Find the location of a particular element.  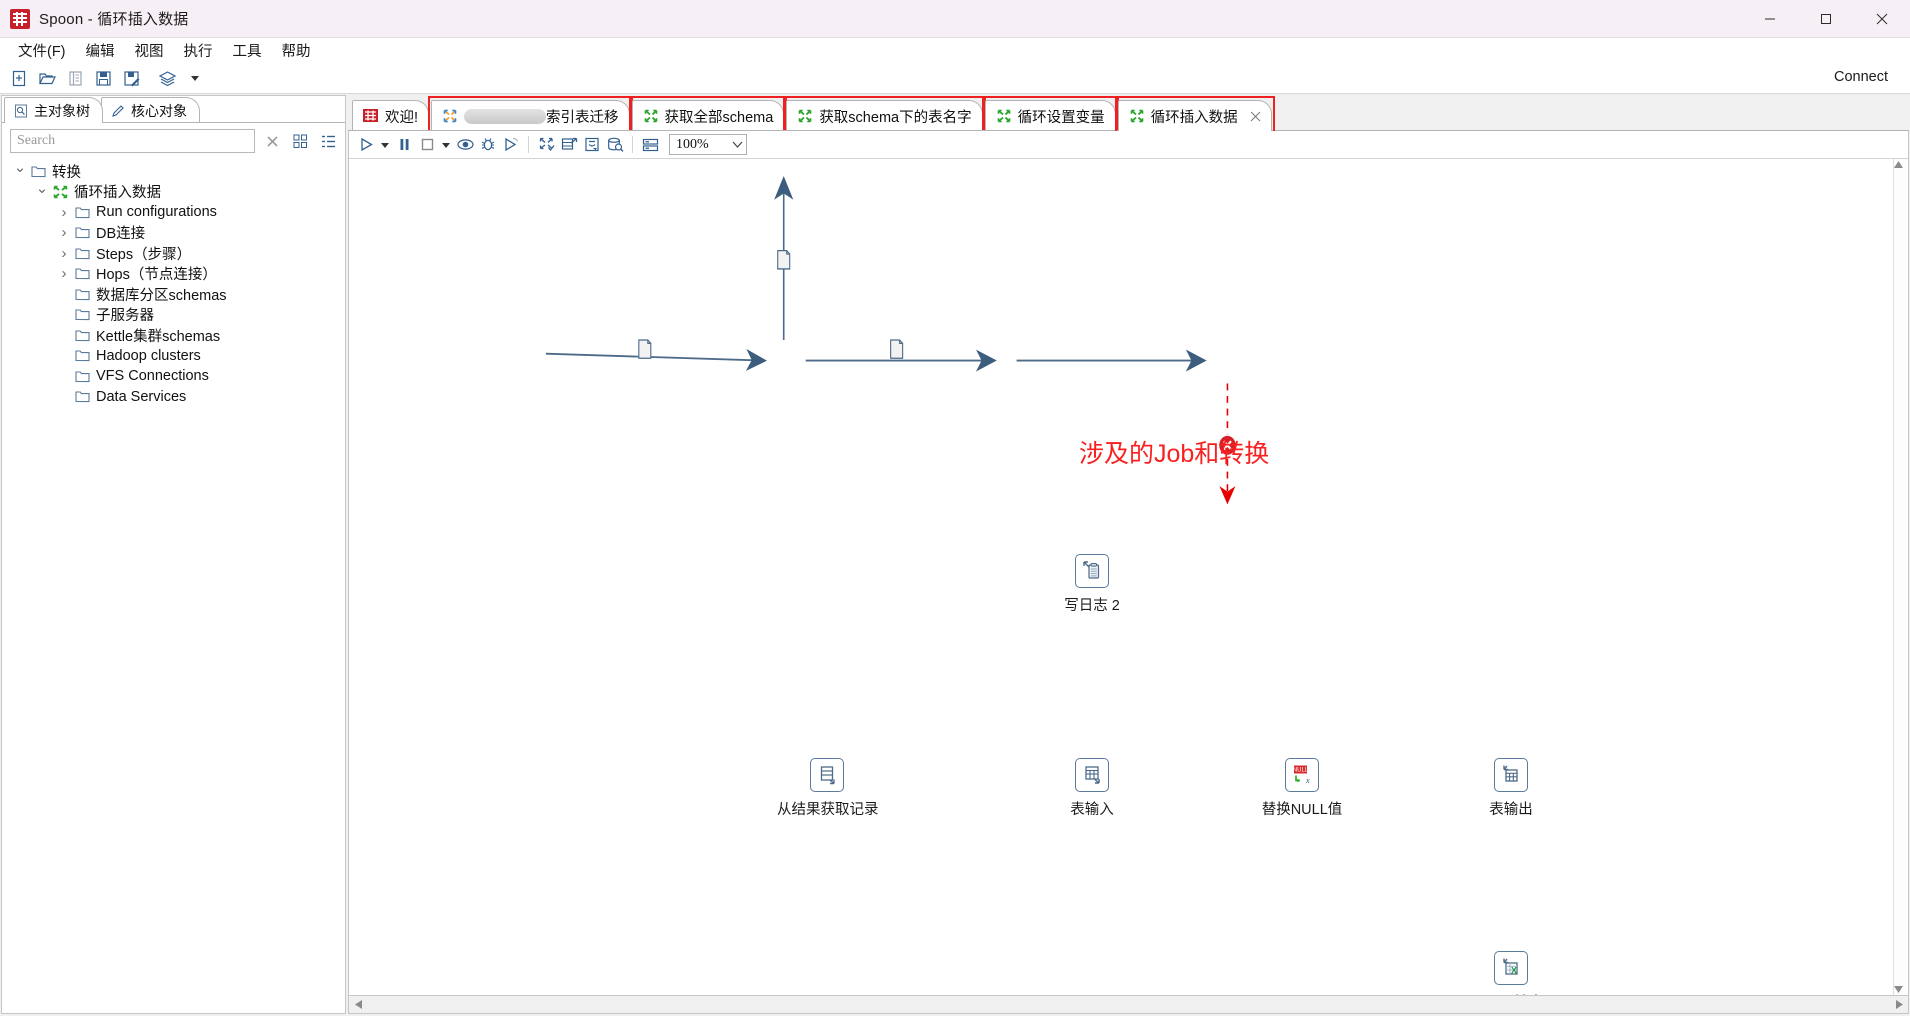

tree-item-slave-servers: 子服务器 is located at coordinates (173, 315).